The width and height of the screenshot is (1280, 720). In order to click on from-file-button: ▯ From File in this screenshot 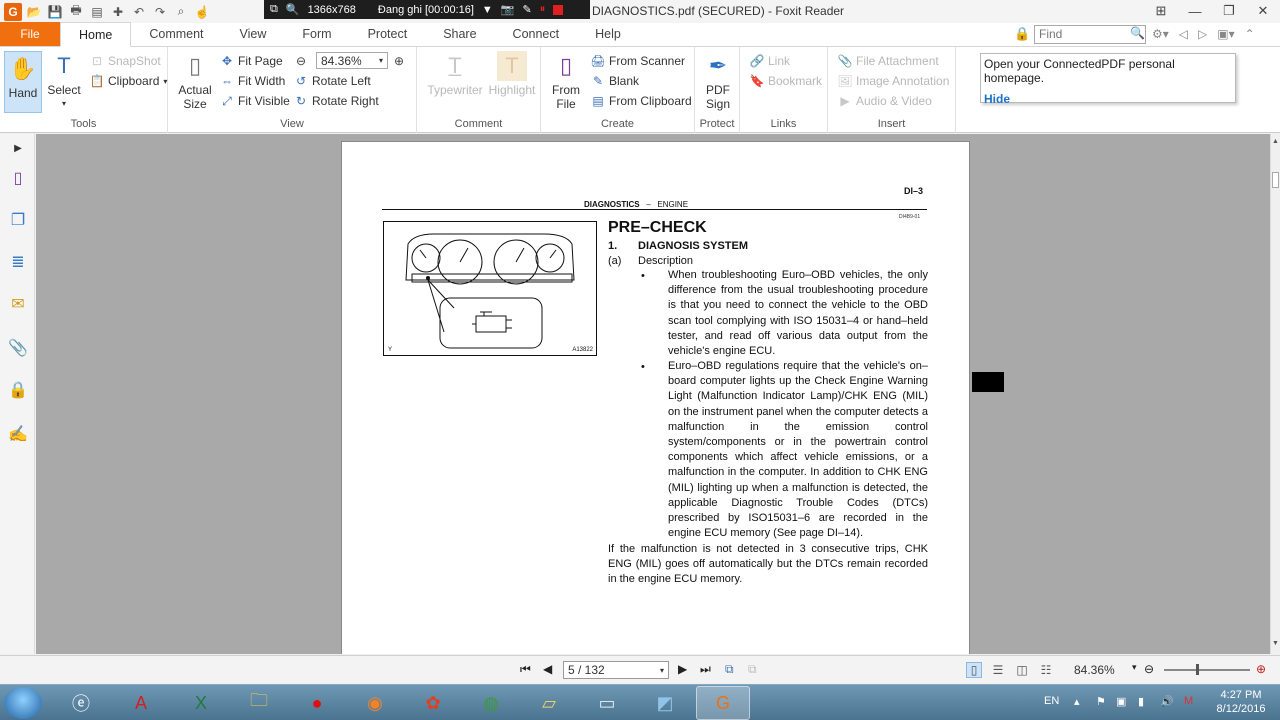, I will do `click(566, 81)`.